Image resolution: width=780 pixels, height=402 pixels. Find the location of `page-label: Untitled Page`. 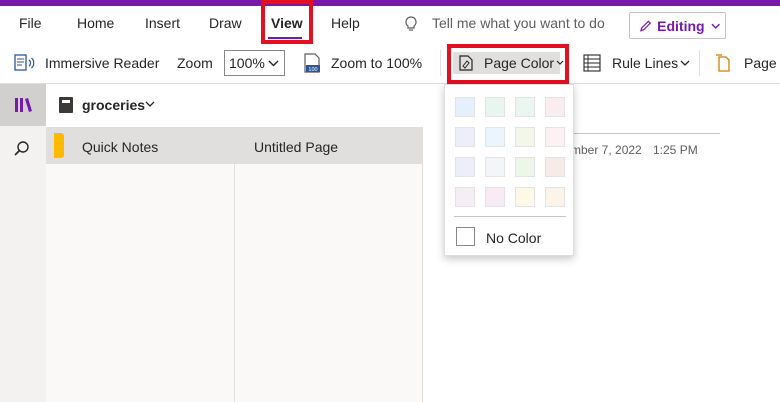

page-label: Untitled Page is located at coordinates (296, 147).